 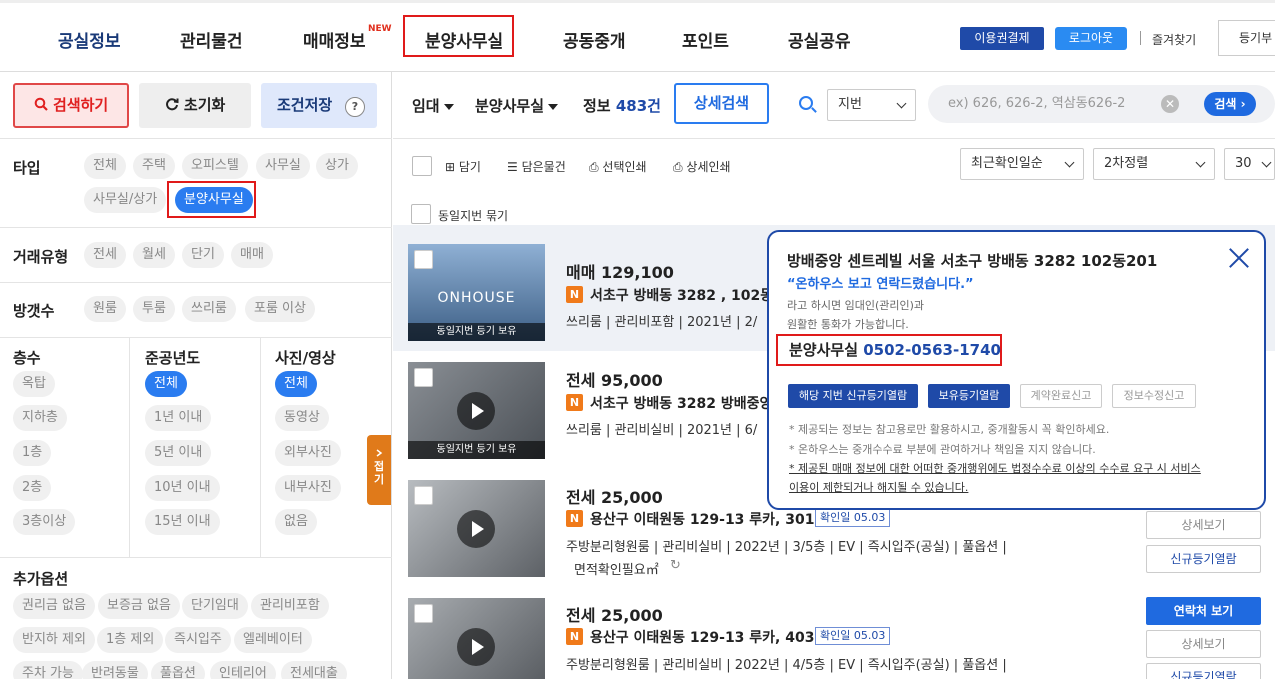 I want to click on listing-thumbnail: 동일지번 등기 보유, so click(x=476, y=410).